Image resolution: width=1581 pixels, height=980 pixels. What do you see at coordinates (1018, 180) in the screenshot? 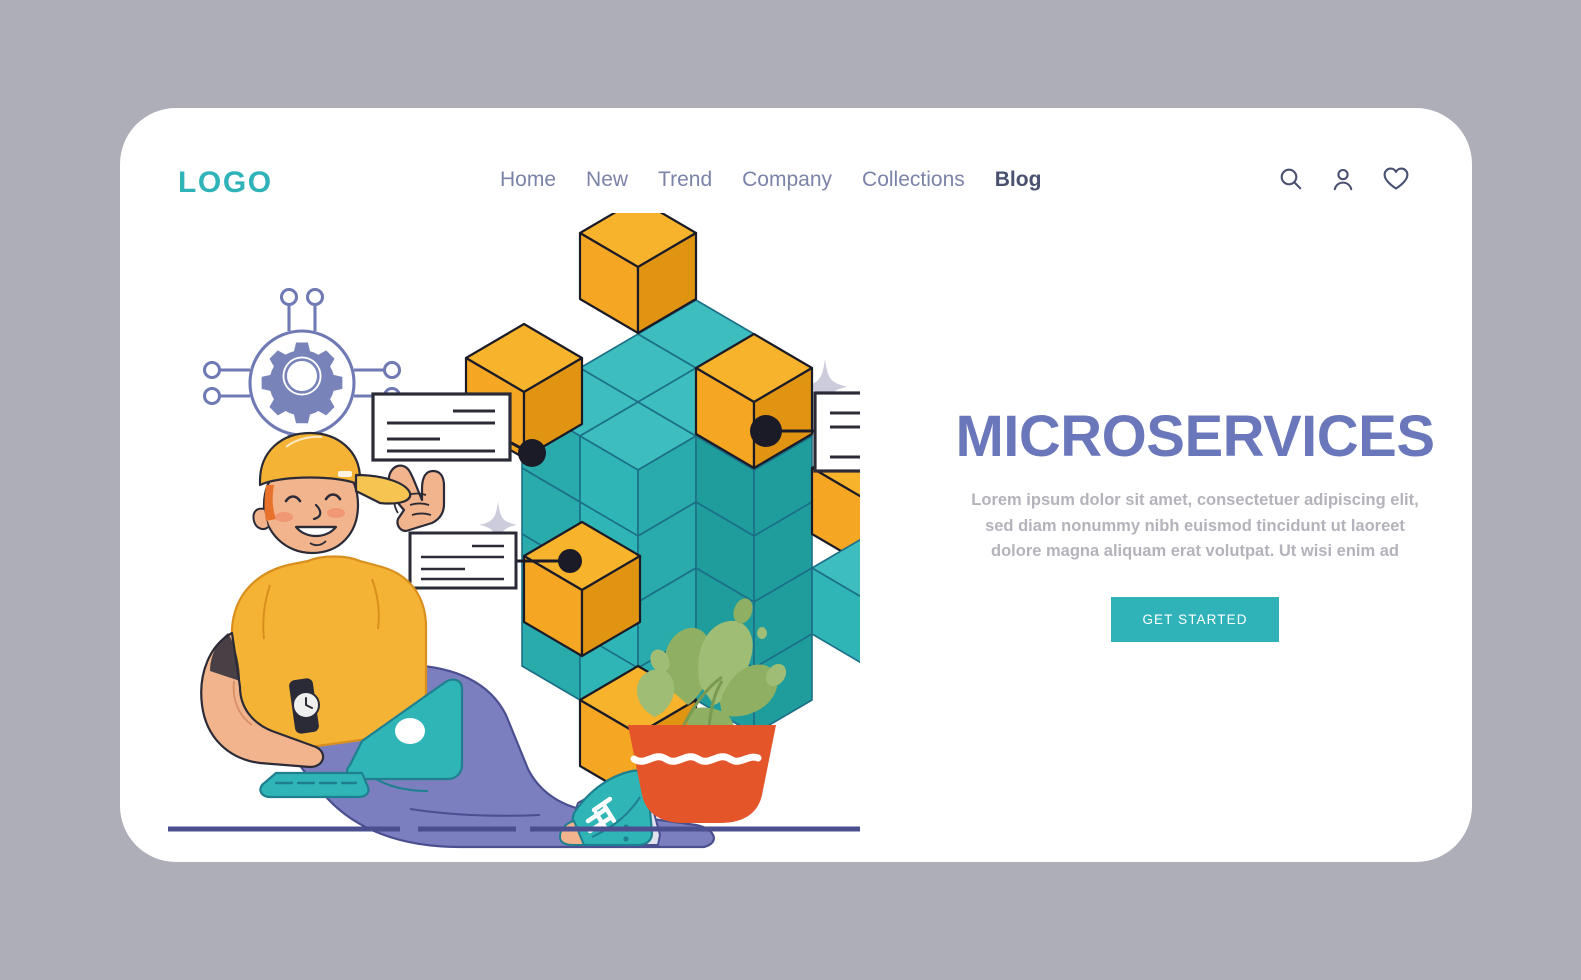
I see `nav-item-blog: Blog` at bounding box center [1018, 180].